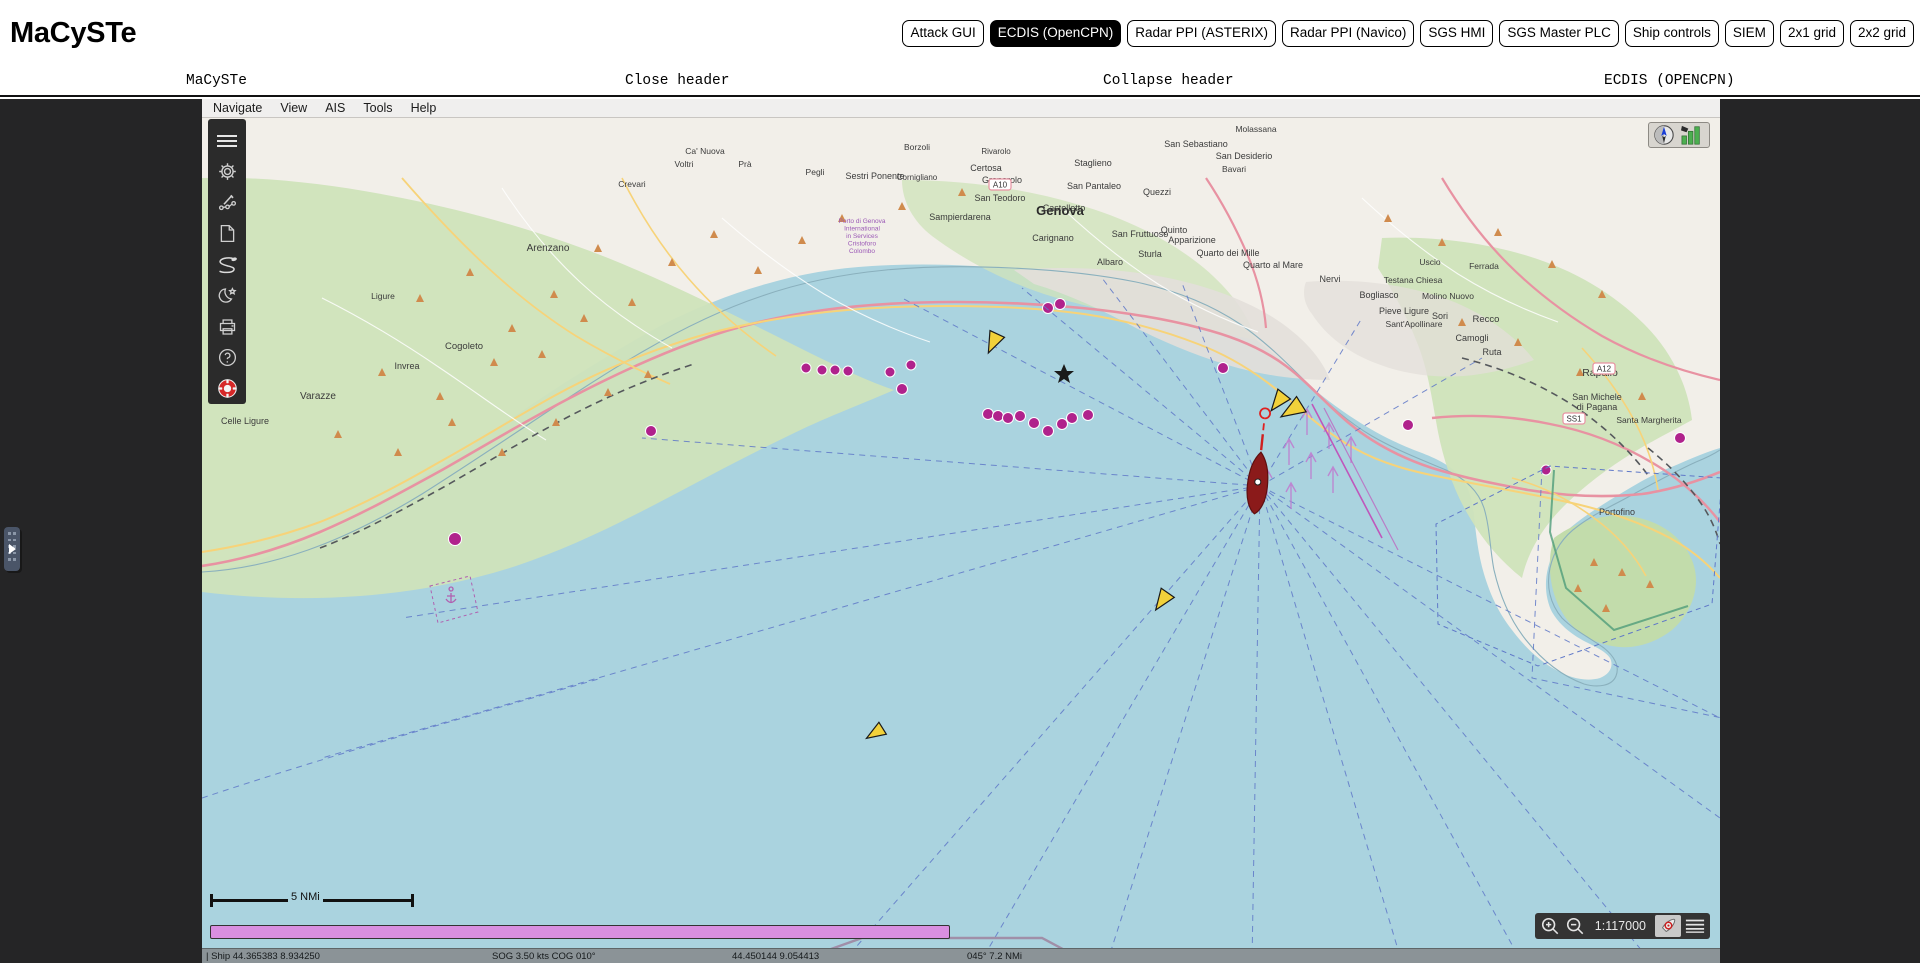  What do you see at coordinates (1575, 926) in the screenshot?
I see `zoom-out-icon` at bounding box center [1575, 926].